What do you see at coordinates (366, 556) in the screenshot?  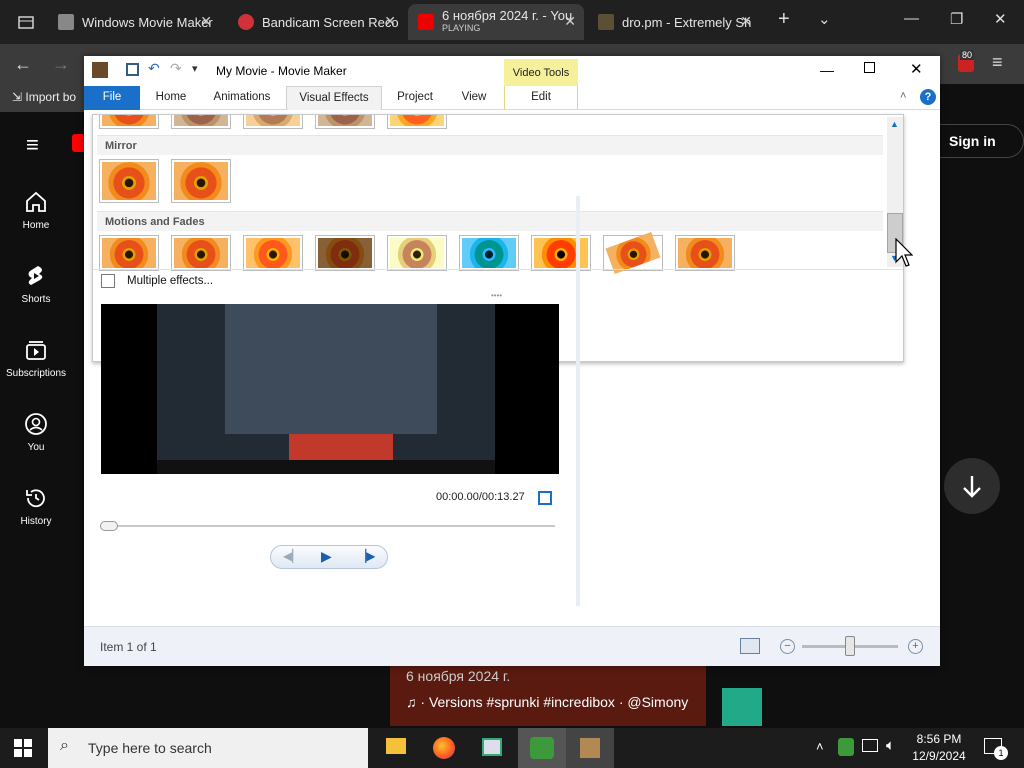 I see `next-frame-icon: ▕▶` at bounding box center [366, 556].